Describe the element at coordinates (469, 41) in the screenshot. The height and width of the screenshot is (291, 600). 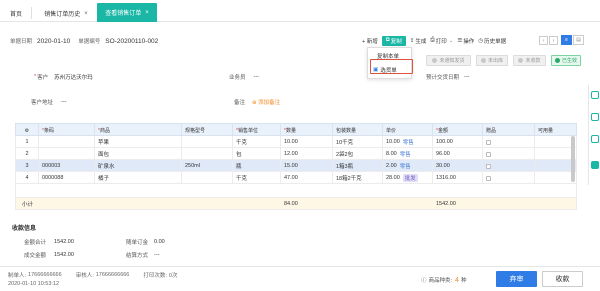
I see `operate-label: 操作` at that location.